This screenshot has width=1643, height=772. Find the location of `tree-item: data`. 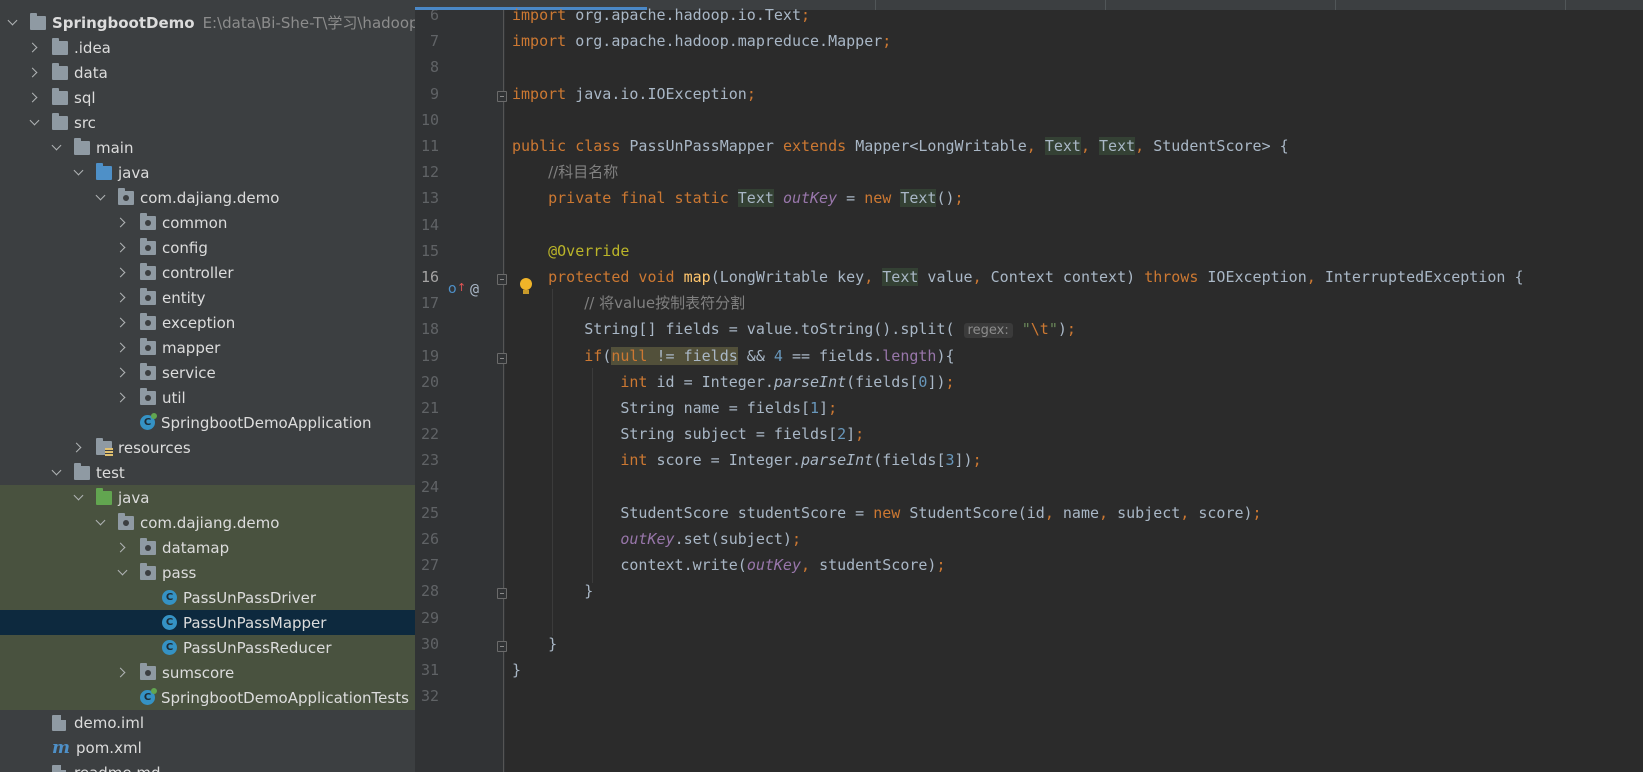

tree-item: data is located at coordinates (207, 72).